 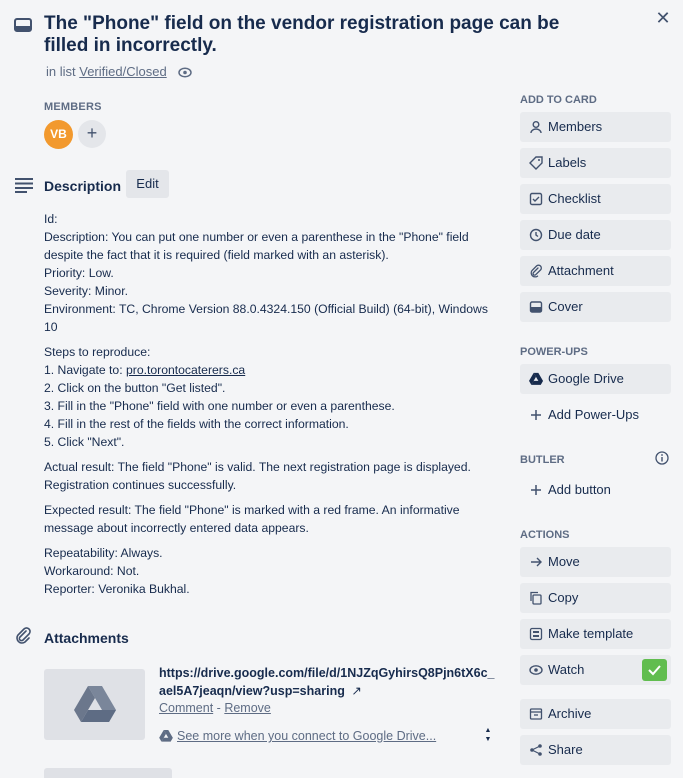 What do you see at coordinates (108, 773) in the screenshot?
I see `attachment-thumbnail-next` at bounding box center [108, 773].